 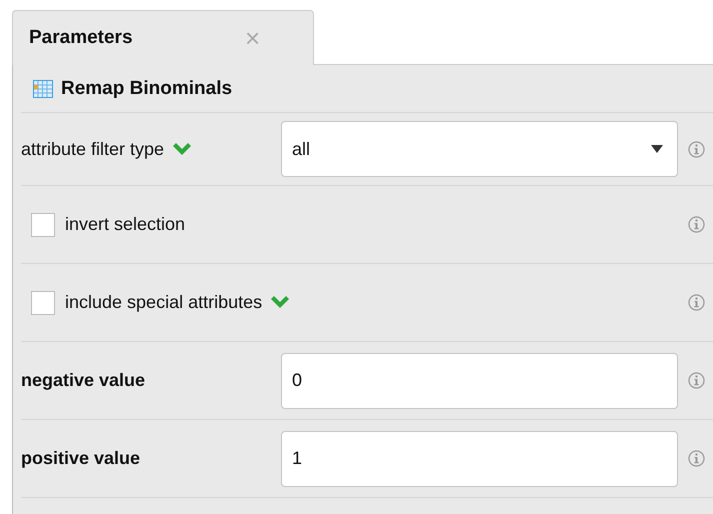 What do you see at coordinates (92, 149) in the screenshot?
I see `parameter-label: attribute filter type` at bounding box center [92, 149].